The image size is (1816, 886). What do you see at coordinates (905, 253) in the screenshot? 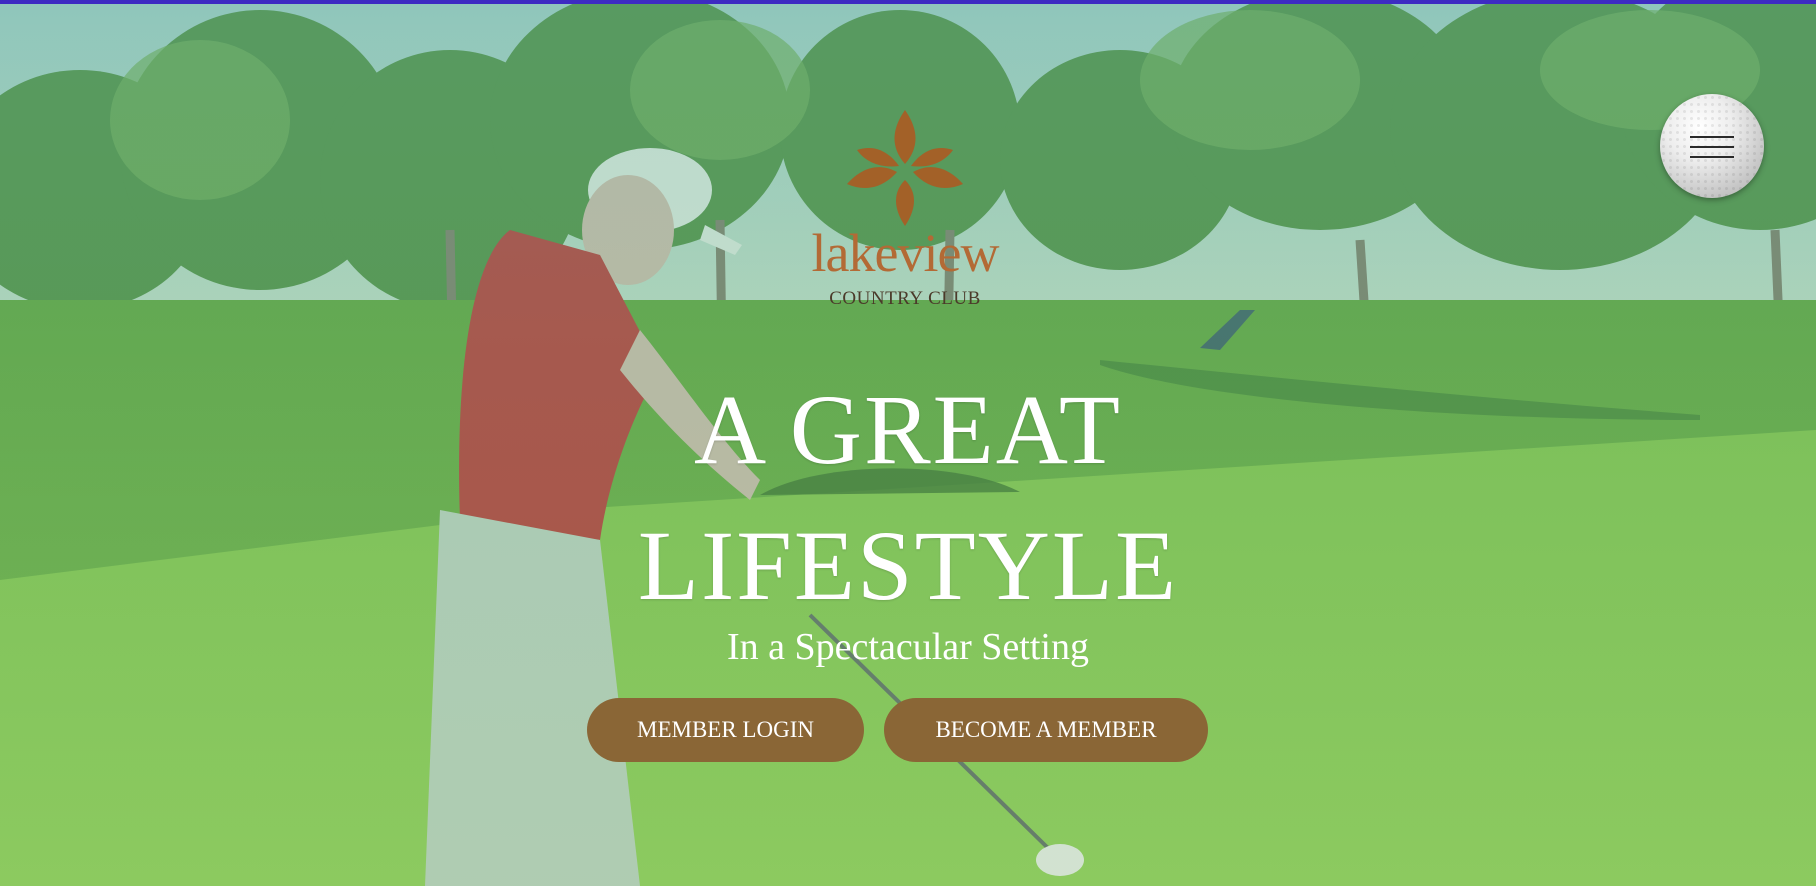
I see `logo-wordmark: lakeview` at bounding box center [905, 253].